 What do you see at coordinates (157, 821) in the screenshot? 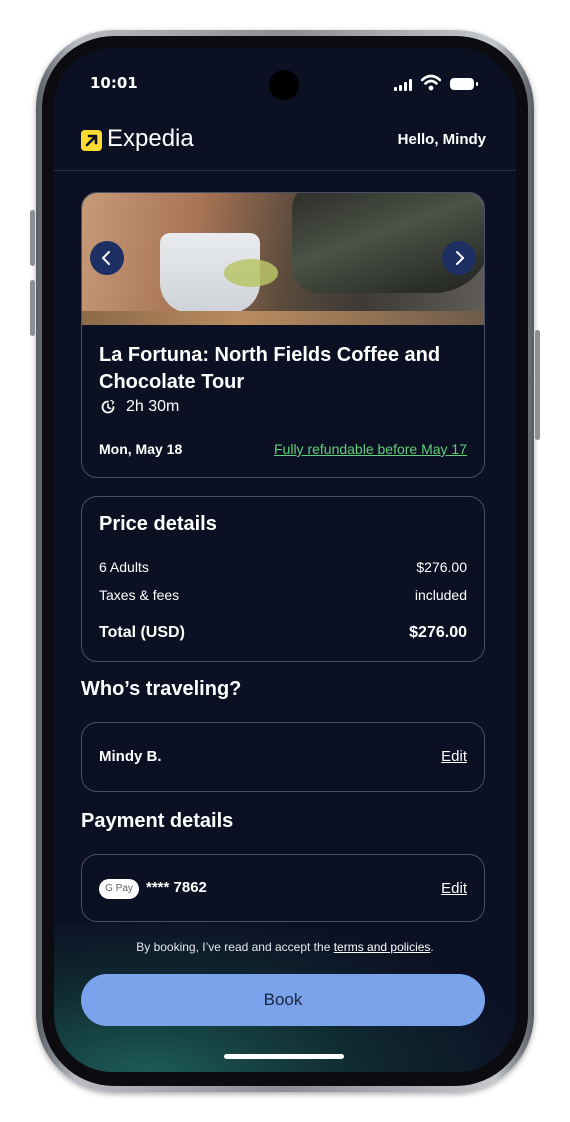
I see `payment-title: Payment details` at bounding box center [157, 821].